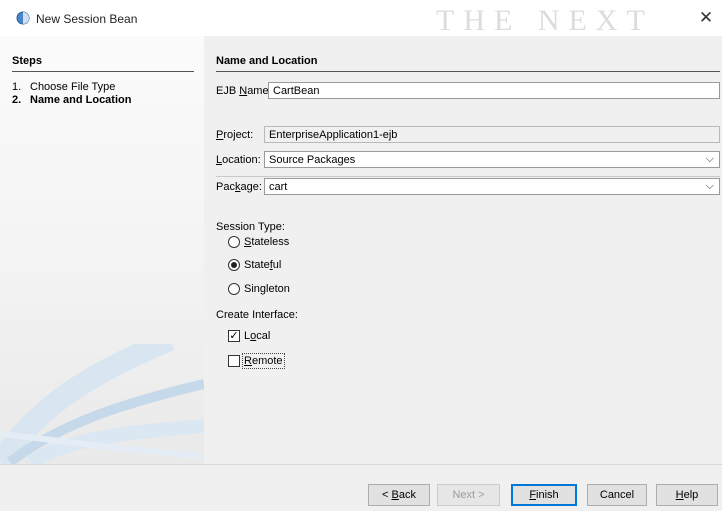 Image resolution: width=722 pixels, height=511 pixels. I want to click on steps-divider, so click(103, 71).